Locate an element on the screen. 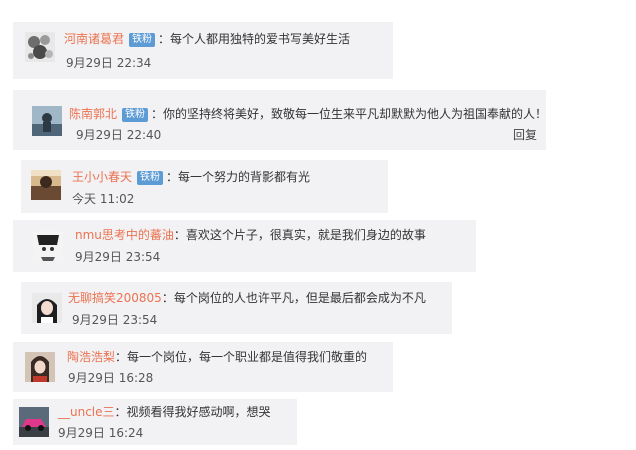 The image size is (636, 450). comment-line: 陈南郭北 铁粉 ：你的坚持终将美好，致敬每一位生来平凡却默默为他人为祖国奉献的人！ is located at coordinates (308, 114).